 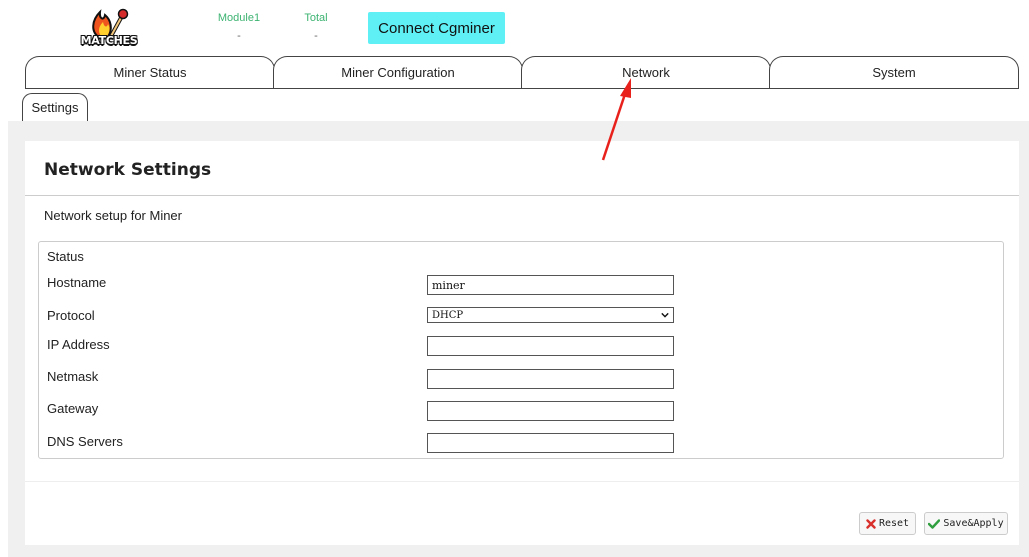 I want to click on page-title: Network Settings, so click(x=128, y=170).